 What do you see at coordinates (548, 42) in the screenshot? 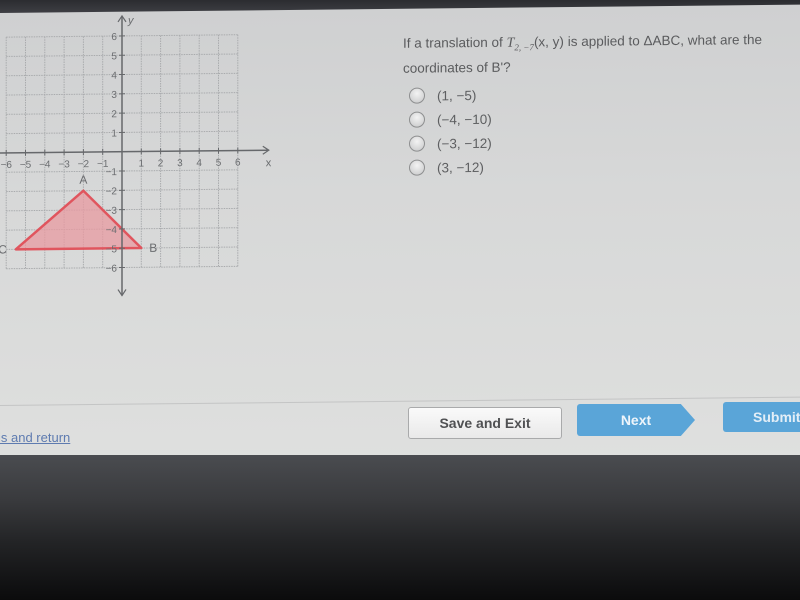
I see `function-args: (x, y)` at bounding box center [548, 42].